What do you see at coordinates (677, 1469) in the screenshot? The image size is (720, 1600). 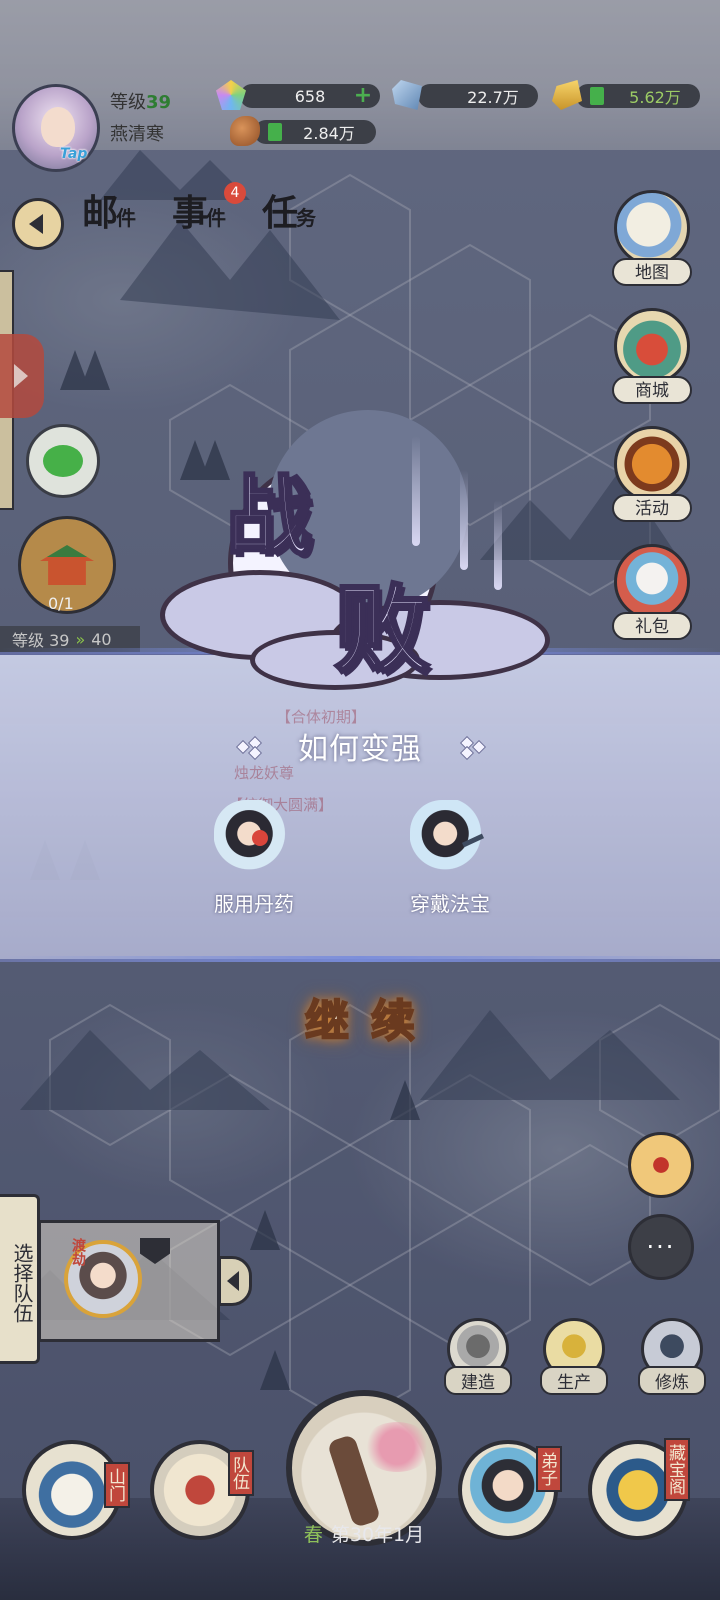 I see `nav-vault-label: 藏宝阁` at bounding box center [677, 1469].